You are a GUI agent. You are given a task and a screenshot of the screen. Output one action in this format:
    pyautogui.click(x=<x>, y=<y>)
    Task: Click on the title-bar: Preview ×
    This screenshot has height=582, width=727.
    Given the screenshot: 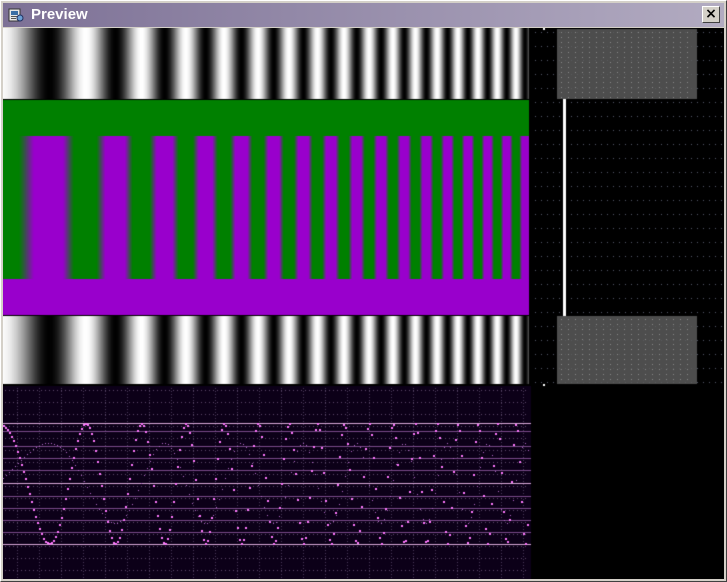 What is the action you would take?
    pyautogui.click(x=363, y=15)
    